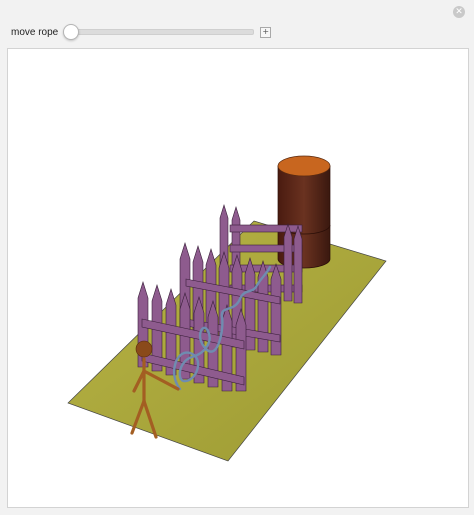 This screenshot has height=515, width=474. What do you see at coordinates (266, 32) in the screenshot?
I see `plus-icon: +` at bounding box center [266, 32].